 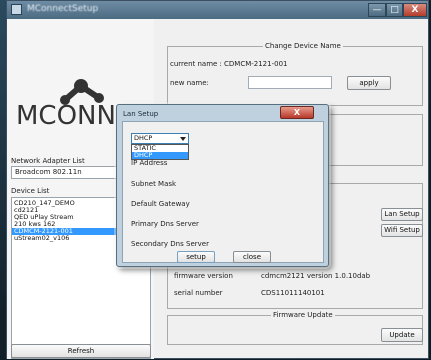 I want to click on window-title: MConnectSetup, so click(x=63, y=9).